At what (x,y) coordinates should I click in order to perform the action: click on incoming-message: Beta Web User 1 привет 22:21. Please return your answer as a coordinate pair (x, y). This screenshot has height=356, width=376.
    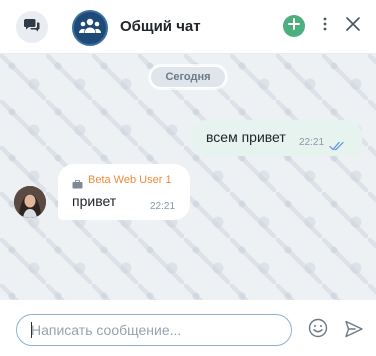
    Looking at the image, I should click on (124, 192).